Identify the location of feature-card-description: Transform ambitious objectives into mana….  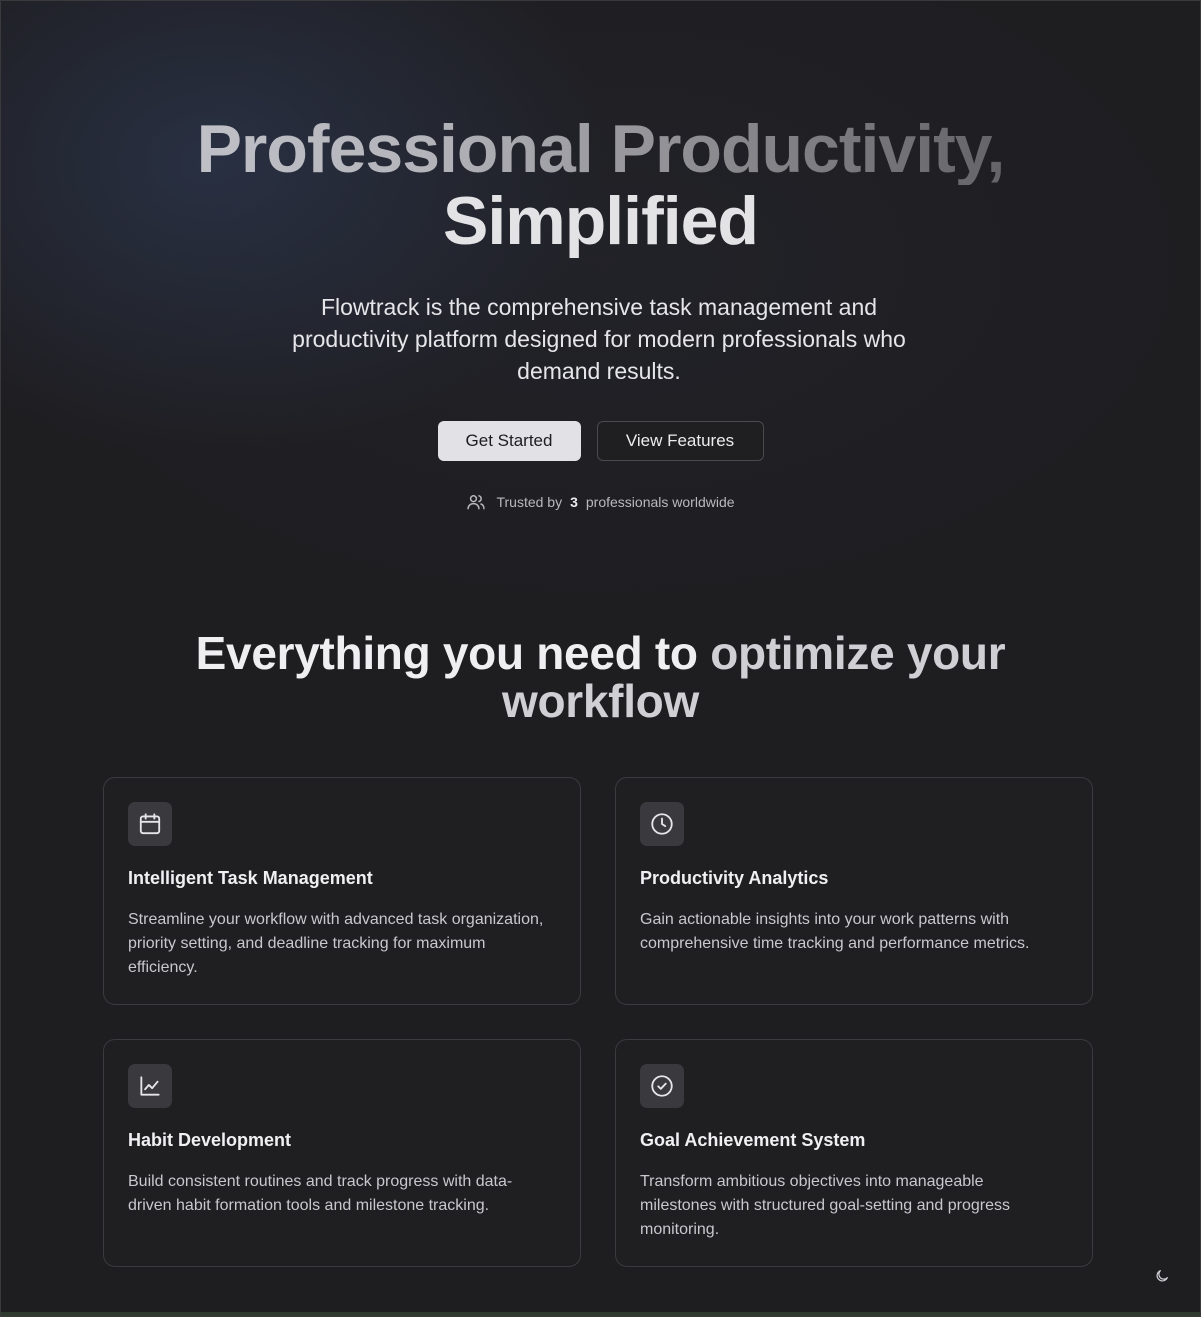
(825, 1205).